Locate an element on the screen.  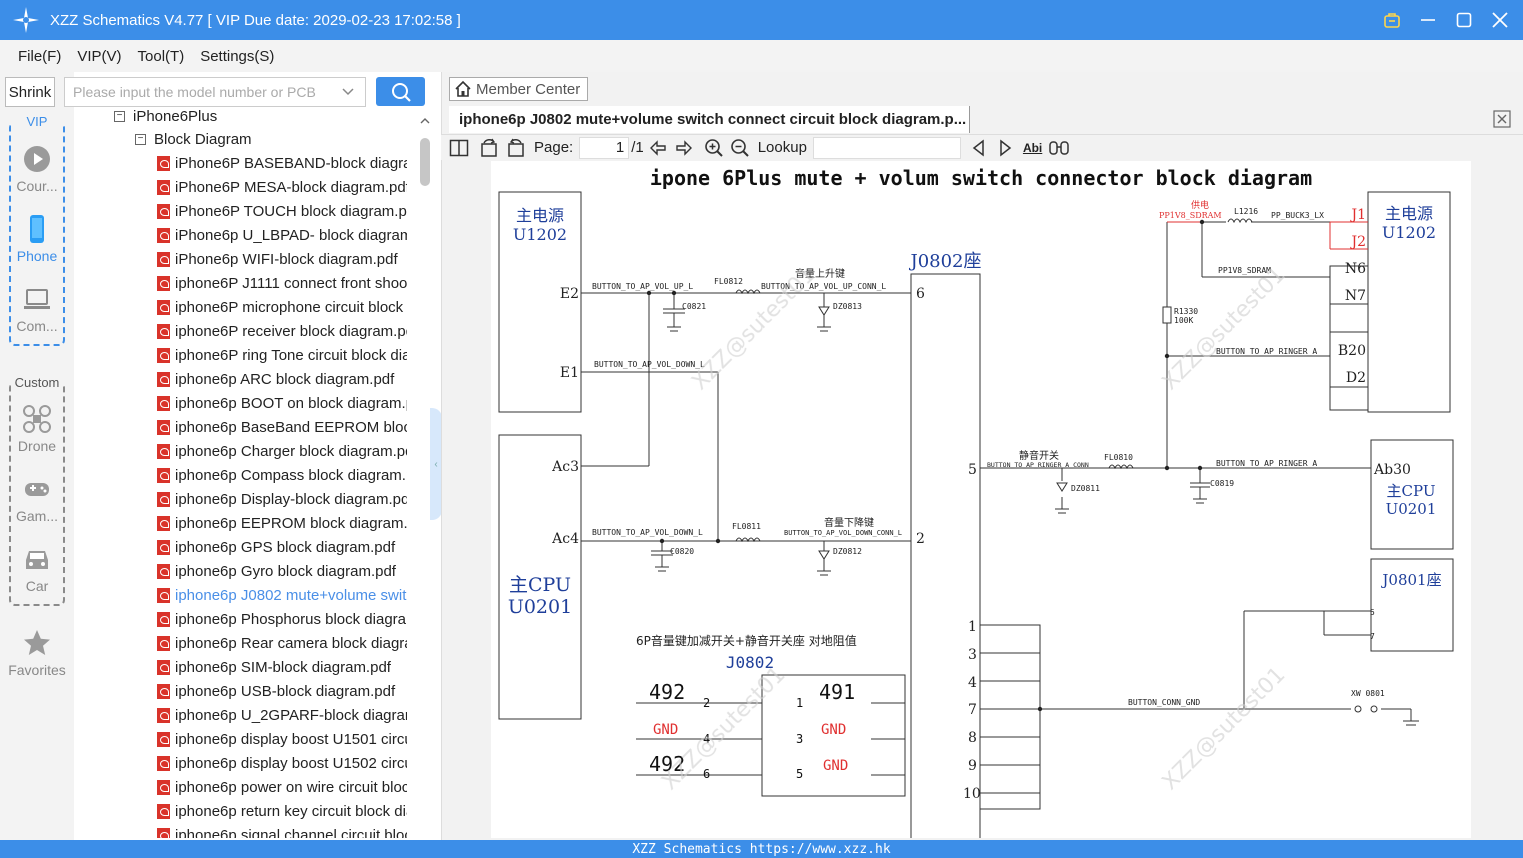
home-icon is located at coordinates (463, 88).